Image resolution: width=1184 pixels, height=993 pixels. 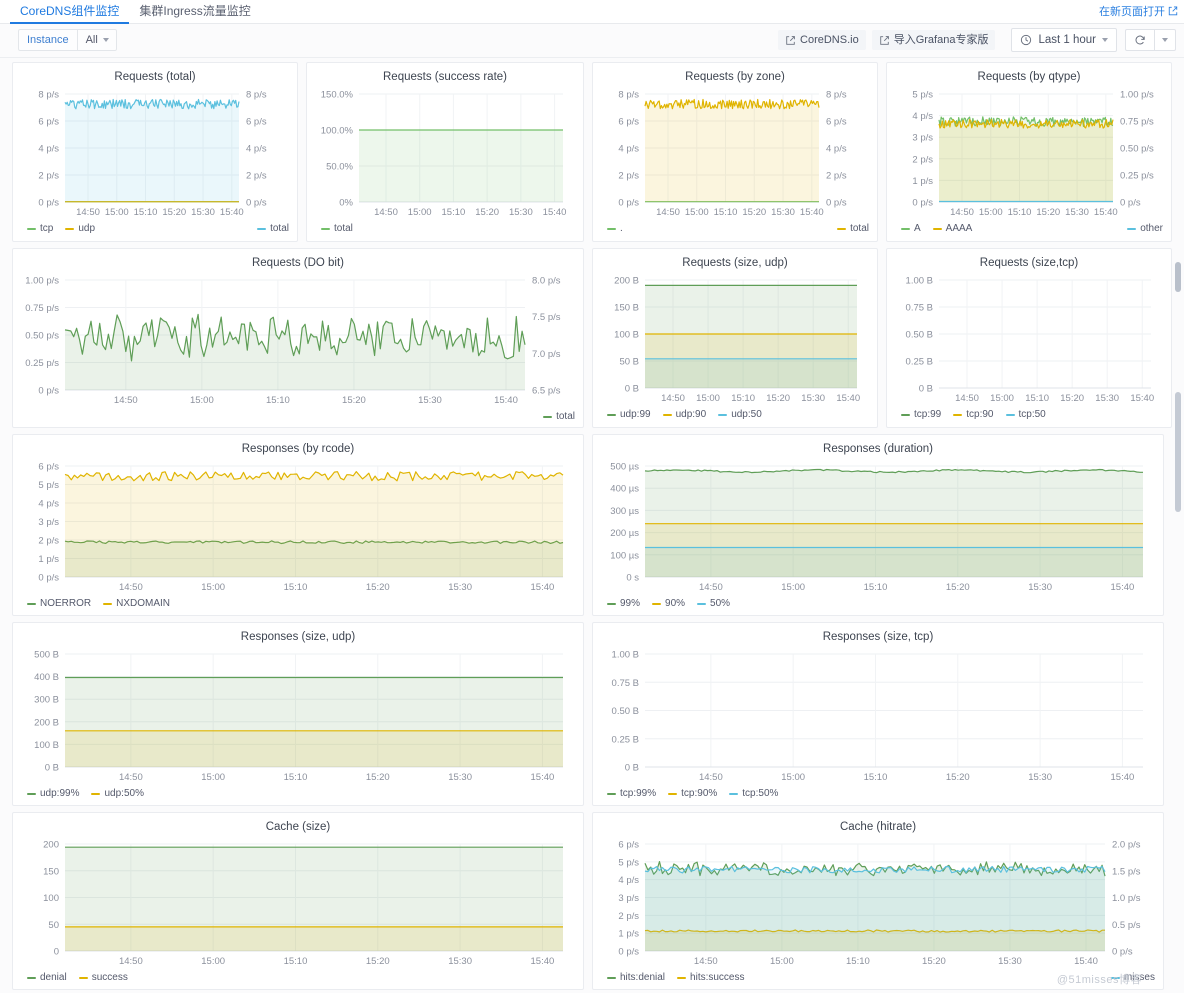 What do you see at coordinates (40, 229) in the screenshot?
I see `legend-item: tcp` at bounding box center [40, 229].